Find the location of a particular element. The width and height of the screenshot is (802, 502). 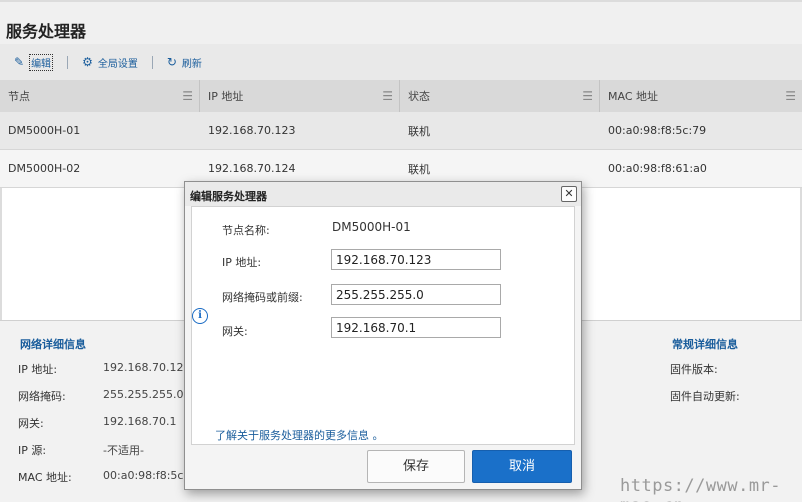

toolbar: ✎ 编辑 ⚙ 全局设置 ↻ 刷新 is located at coordinates (401, 62).